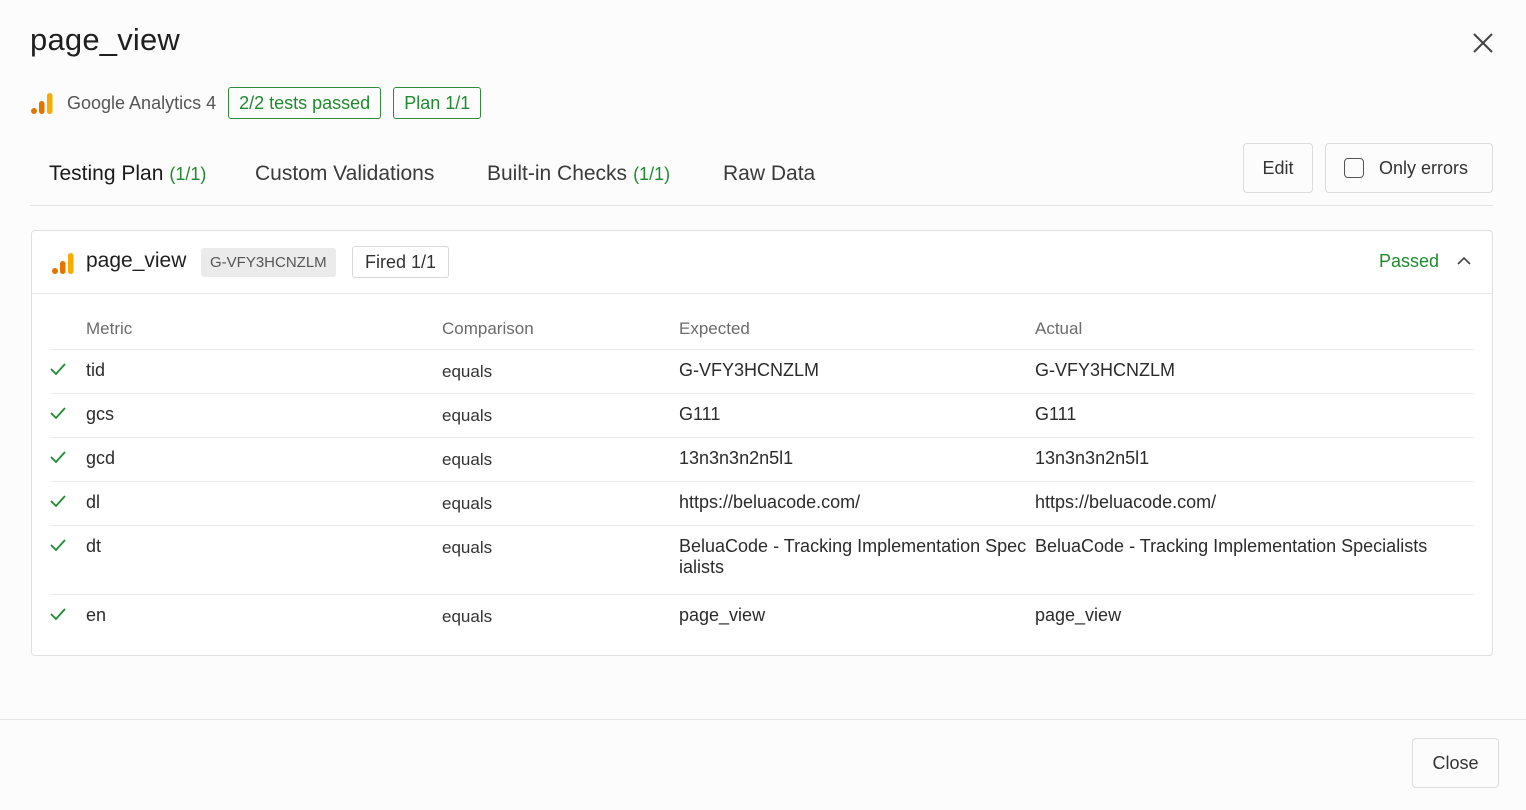 This screenshot has height=810, width=1526. Describe the element at coordinates (142, 102) in the screenshot. I see `tool-name: Google Analytics 4` at that location.